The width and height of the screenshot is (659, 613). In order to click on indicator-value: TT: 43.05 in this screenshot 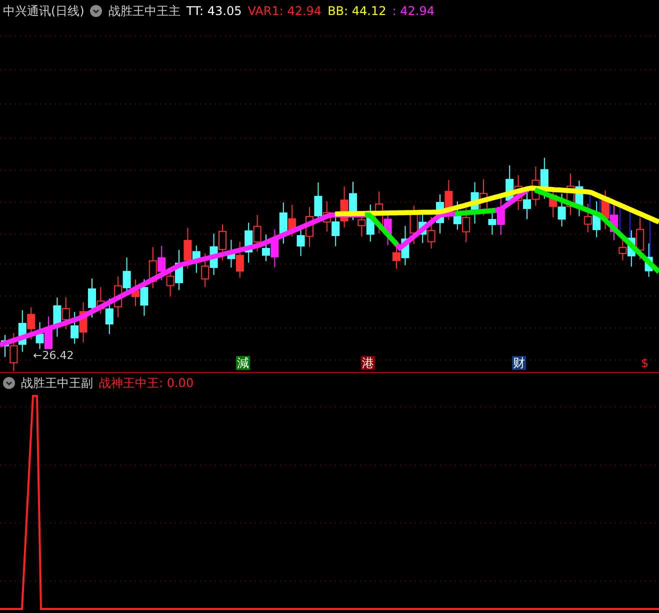, I will do `click(214, 11)`.